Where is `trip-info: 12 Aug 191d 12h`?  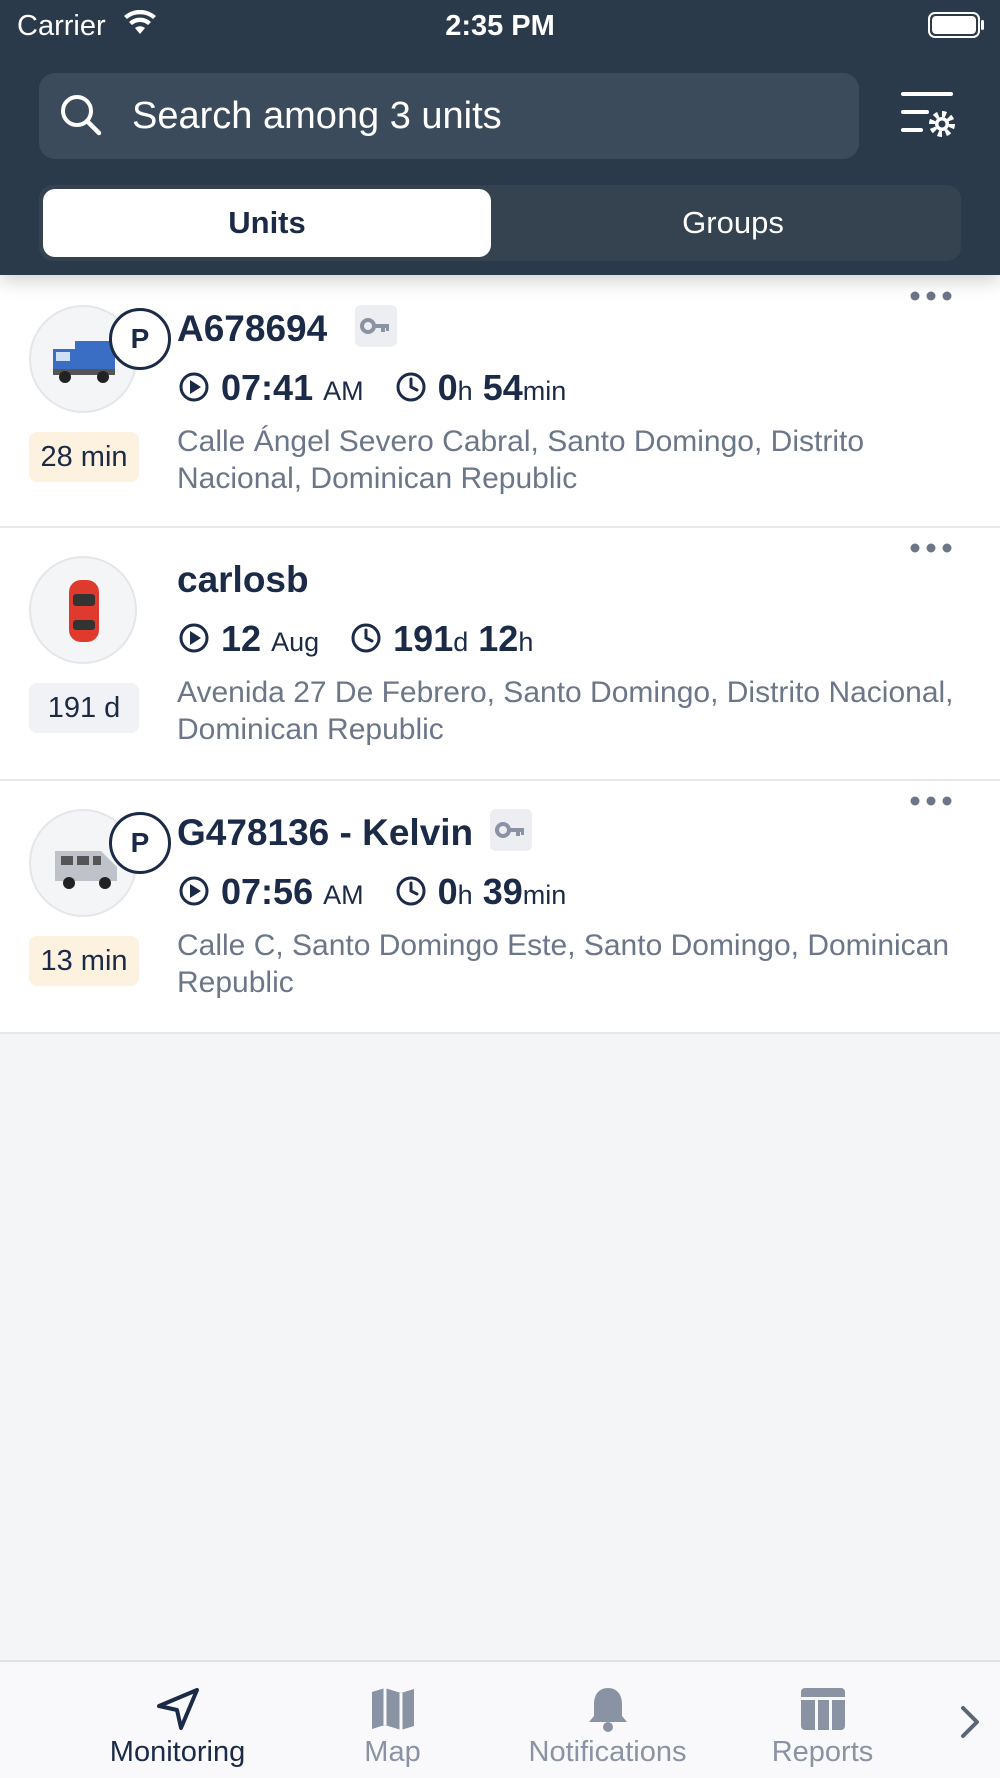
trip-info: 12 Aug 191d 12h is located at coordinates (355, 639).